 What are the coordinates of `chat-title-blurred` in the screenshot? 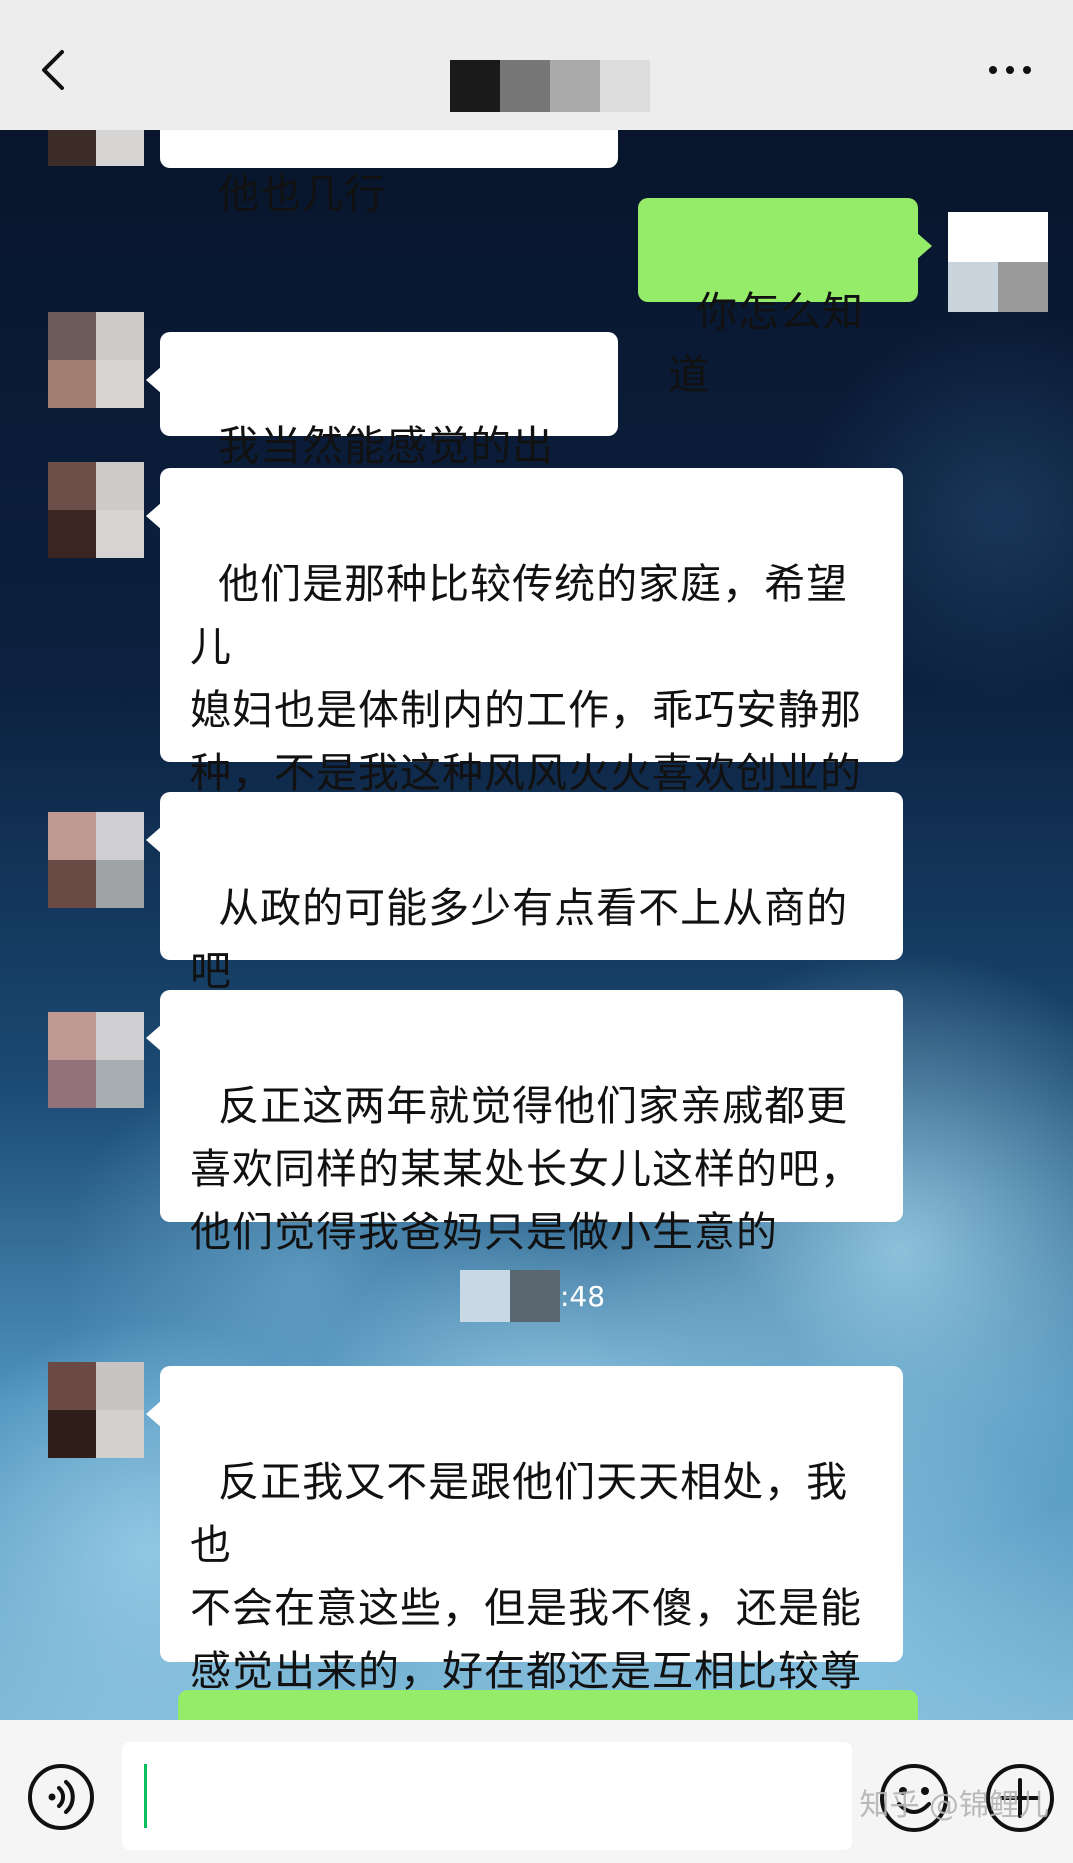 It's located at (550, 86).